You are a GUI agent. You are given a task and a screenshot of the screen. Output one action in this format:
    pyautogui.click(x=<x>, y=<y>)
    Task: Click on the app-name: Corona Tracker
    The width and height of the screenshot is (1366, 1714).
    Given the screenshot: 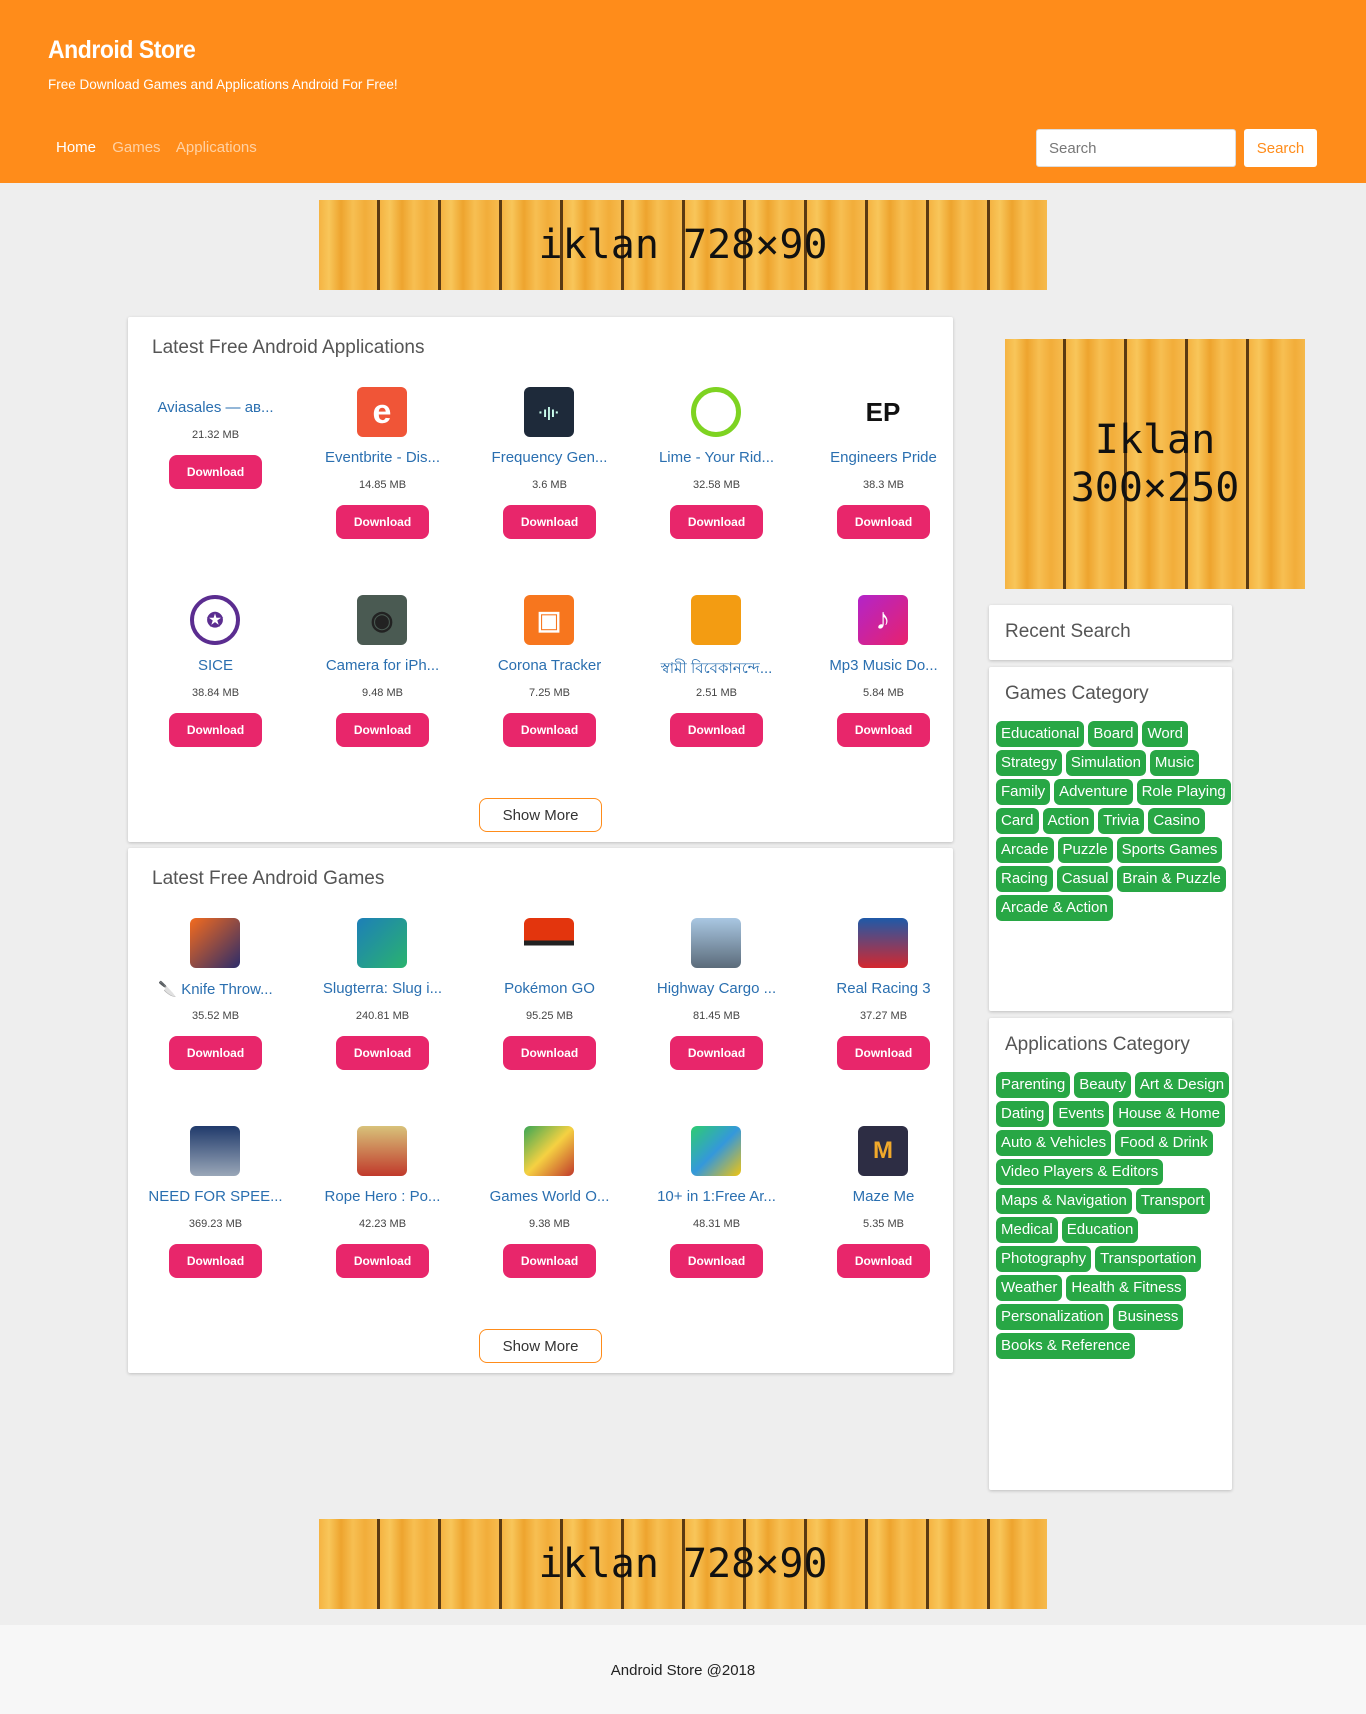 What is the action you would take?
    pyautogui.click(x=549, y=665)
    